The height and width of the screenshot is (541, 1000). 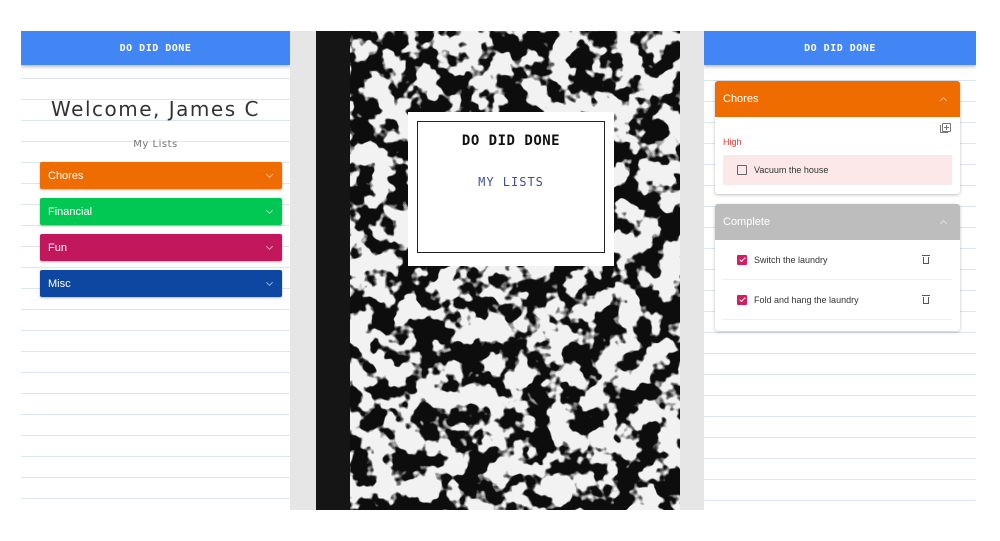 I want to click on panel-title: Complete, so click(x=747, y=222).